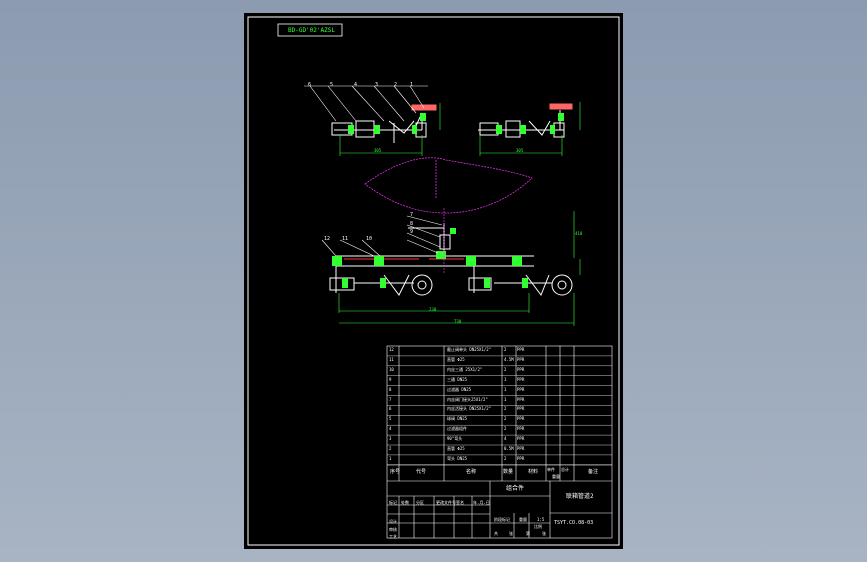 This screenshot has width=867, height=562. What do you see at coordinates (391, 349) in the screenshot?
I see `bom-cell-no: 12` at bounding box center [391, 349].